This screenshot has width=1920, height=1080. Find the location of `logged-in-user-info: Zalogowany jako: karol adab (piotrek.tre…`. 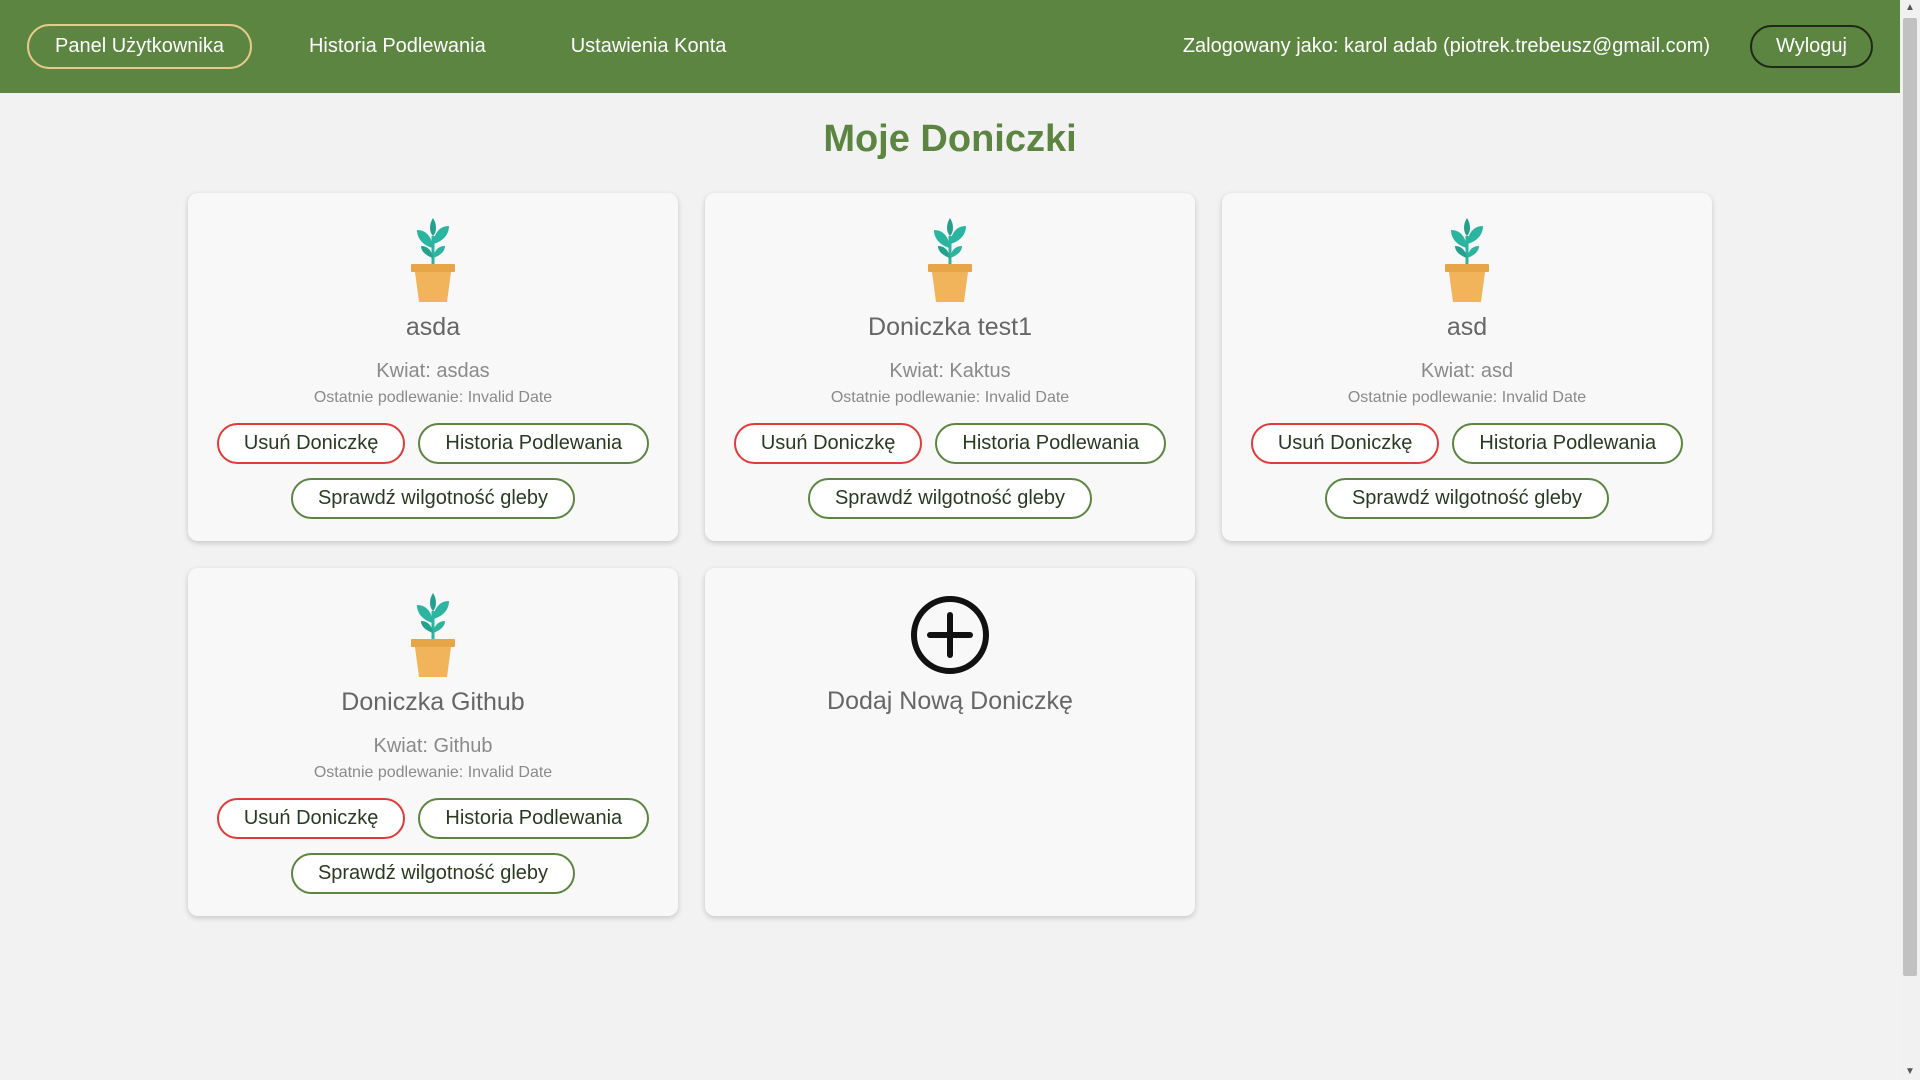

logged-in-user-info: Zalogowany jako: karol adab (piotrek.tre… is located at coordinates (1446, 46).